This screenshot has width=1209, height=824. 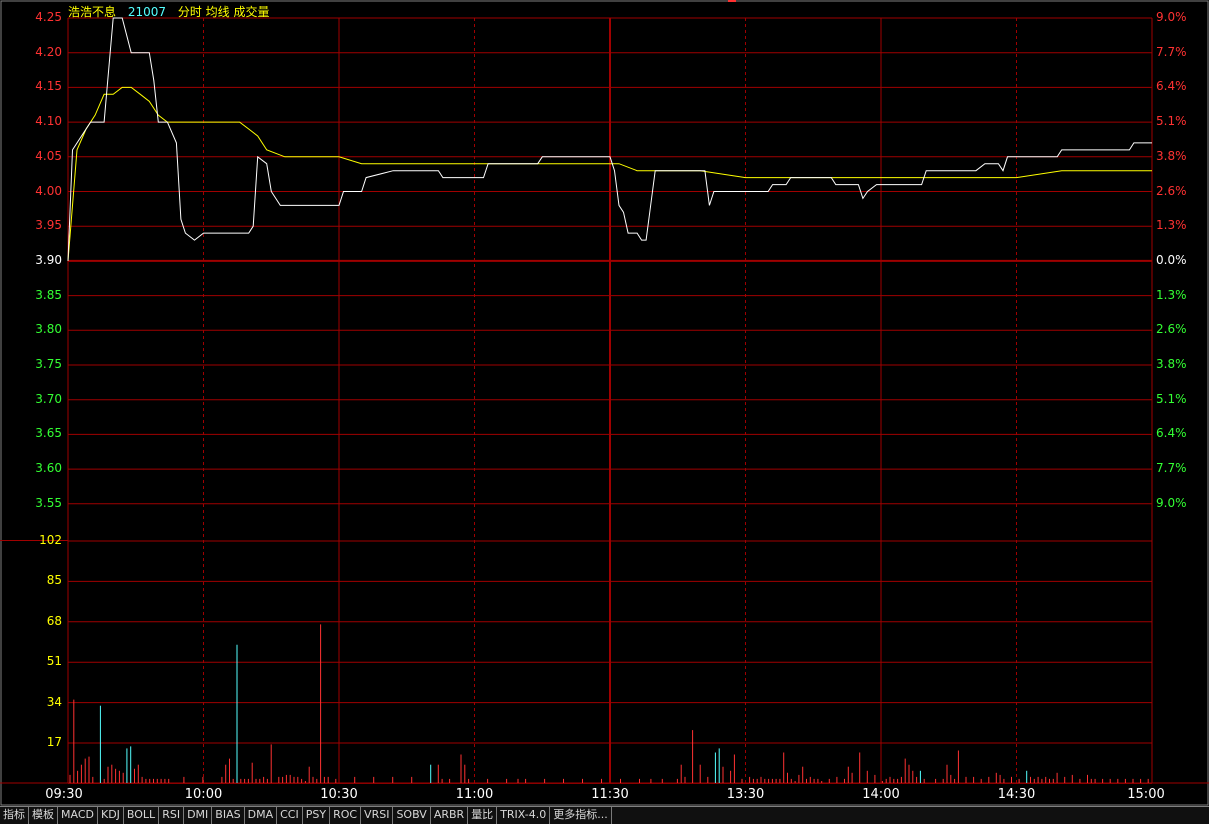 I want to click on volume-tick-label: 51, so click(x=54, y=661).